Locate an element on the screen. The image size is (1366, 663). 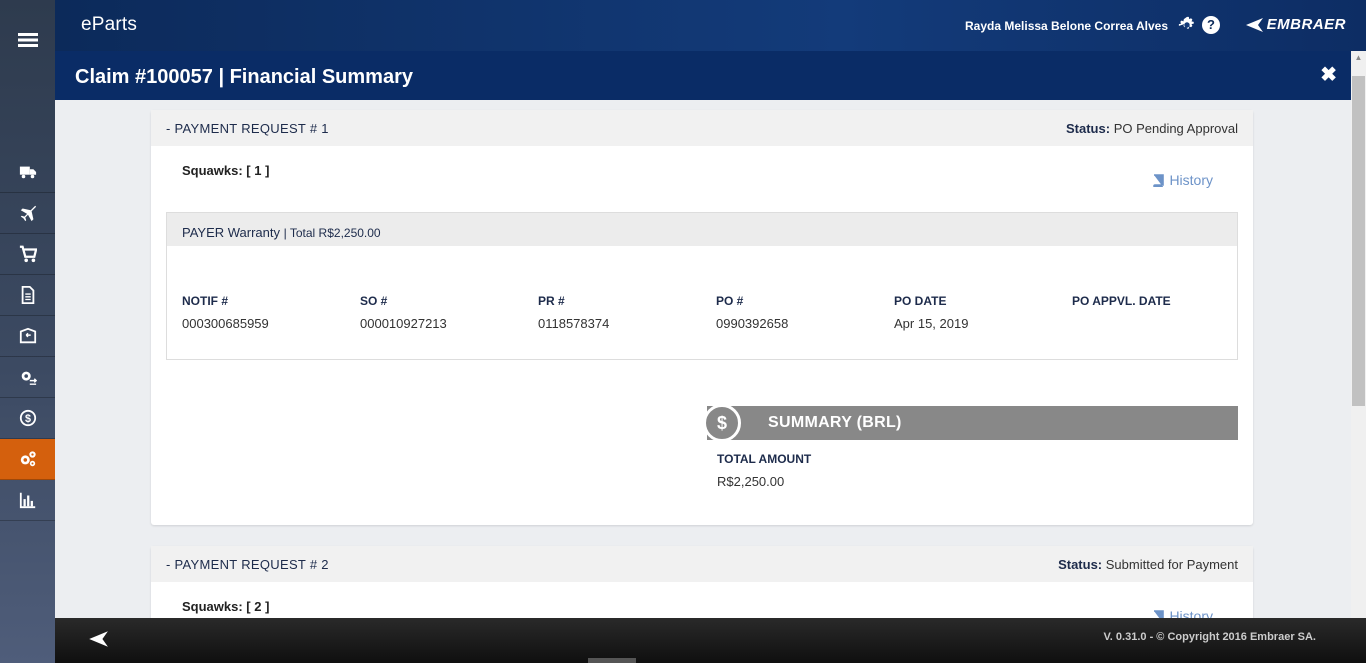
sidebar-item-logistics is located at coordinates (27, 172).